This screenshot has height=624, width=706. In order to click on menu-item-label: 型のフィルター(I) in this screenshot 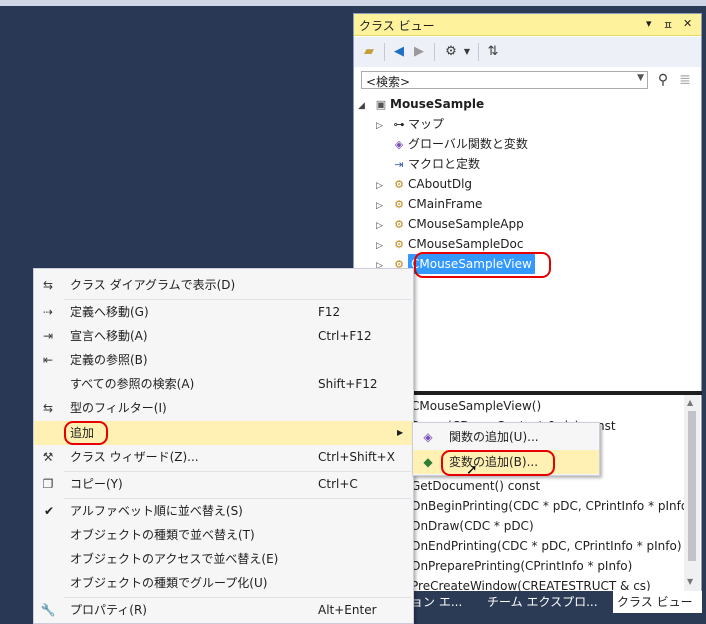, I will do `click(118, 408)`.